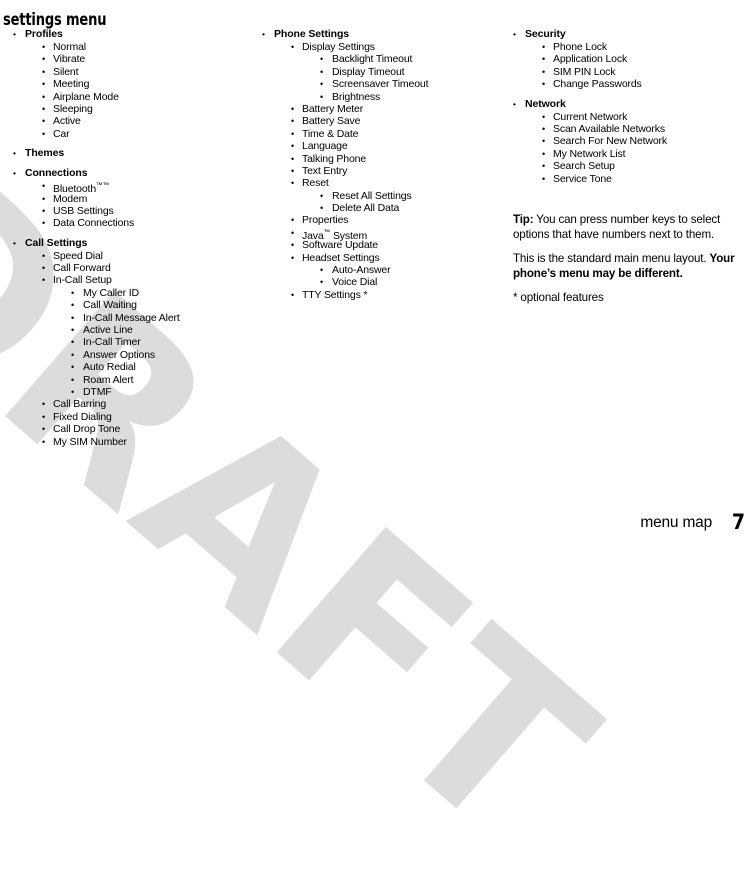 The width and height of the screenshot is (748, 889). I want to click on menu-item-row: • Search For New Network, so click(628, 141).